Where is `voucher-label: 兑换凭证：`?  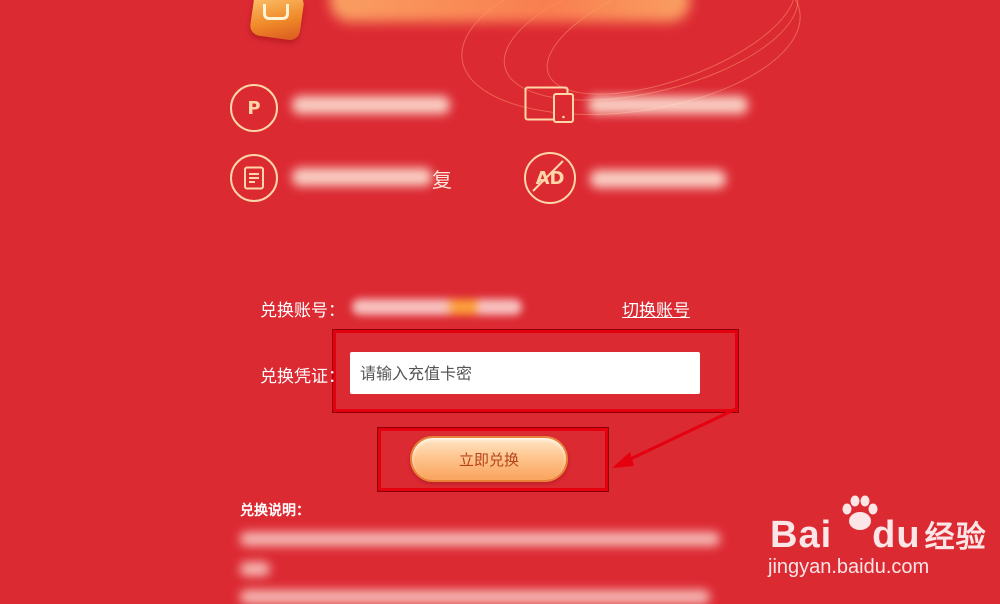
voucher-label: 兑换凭证： is located at coordinates (302, 377).